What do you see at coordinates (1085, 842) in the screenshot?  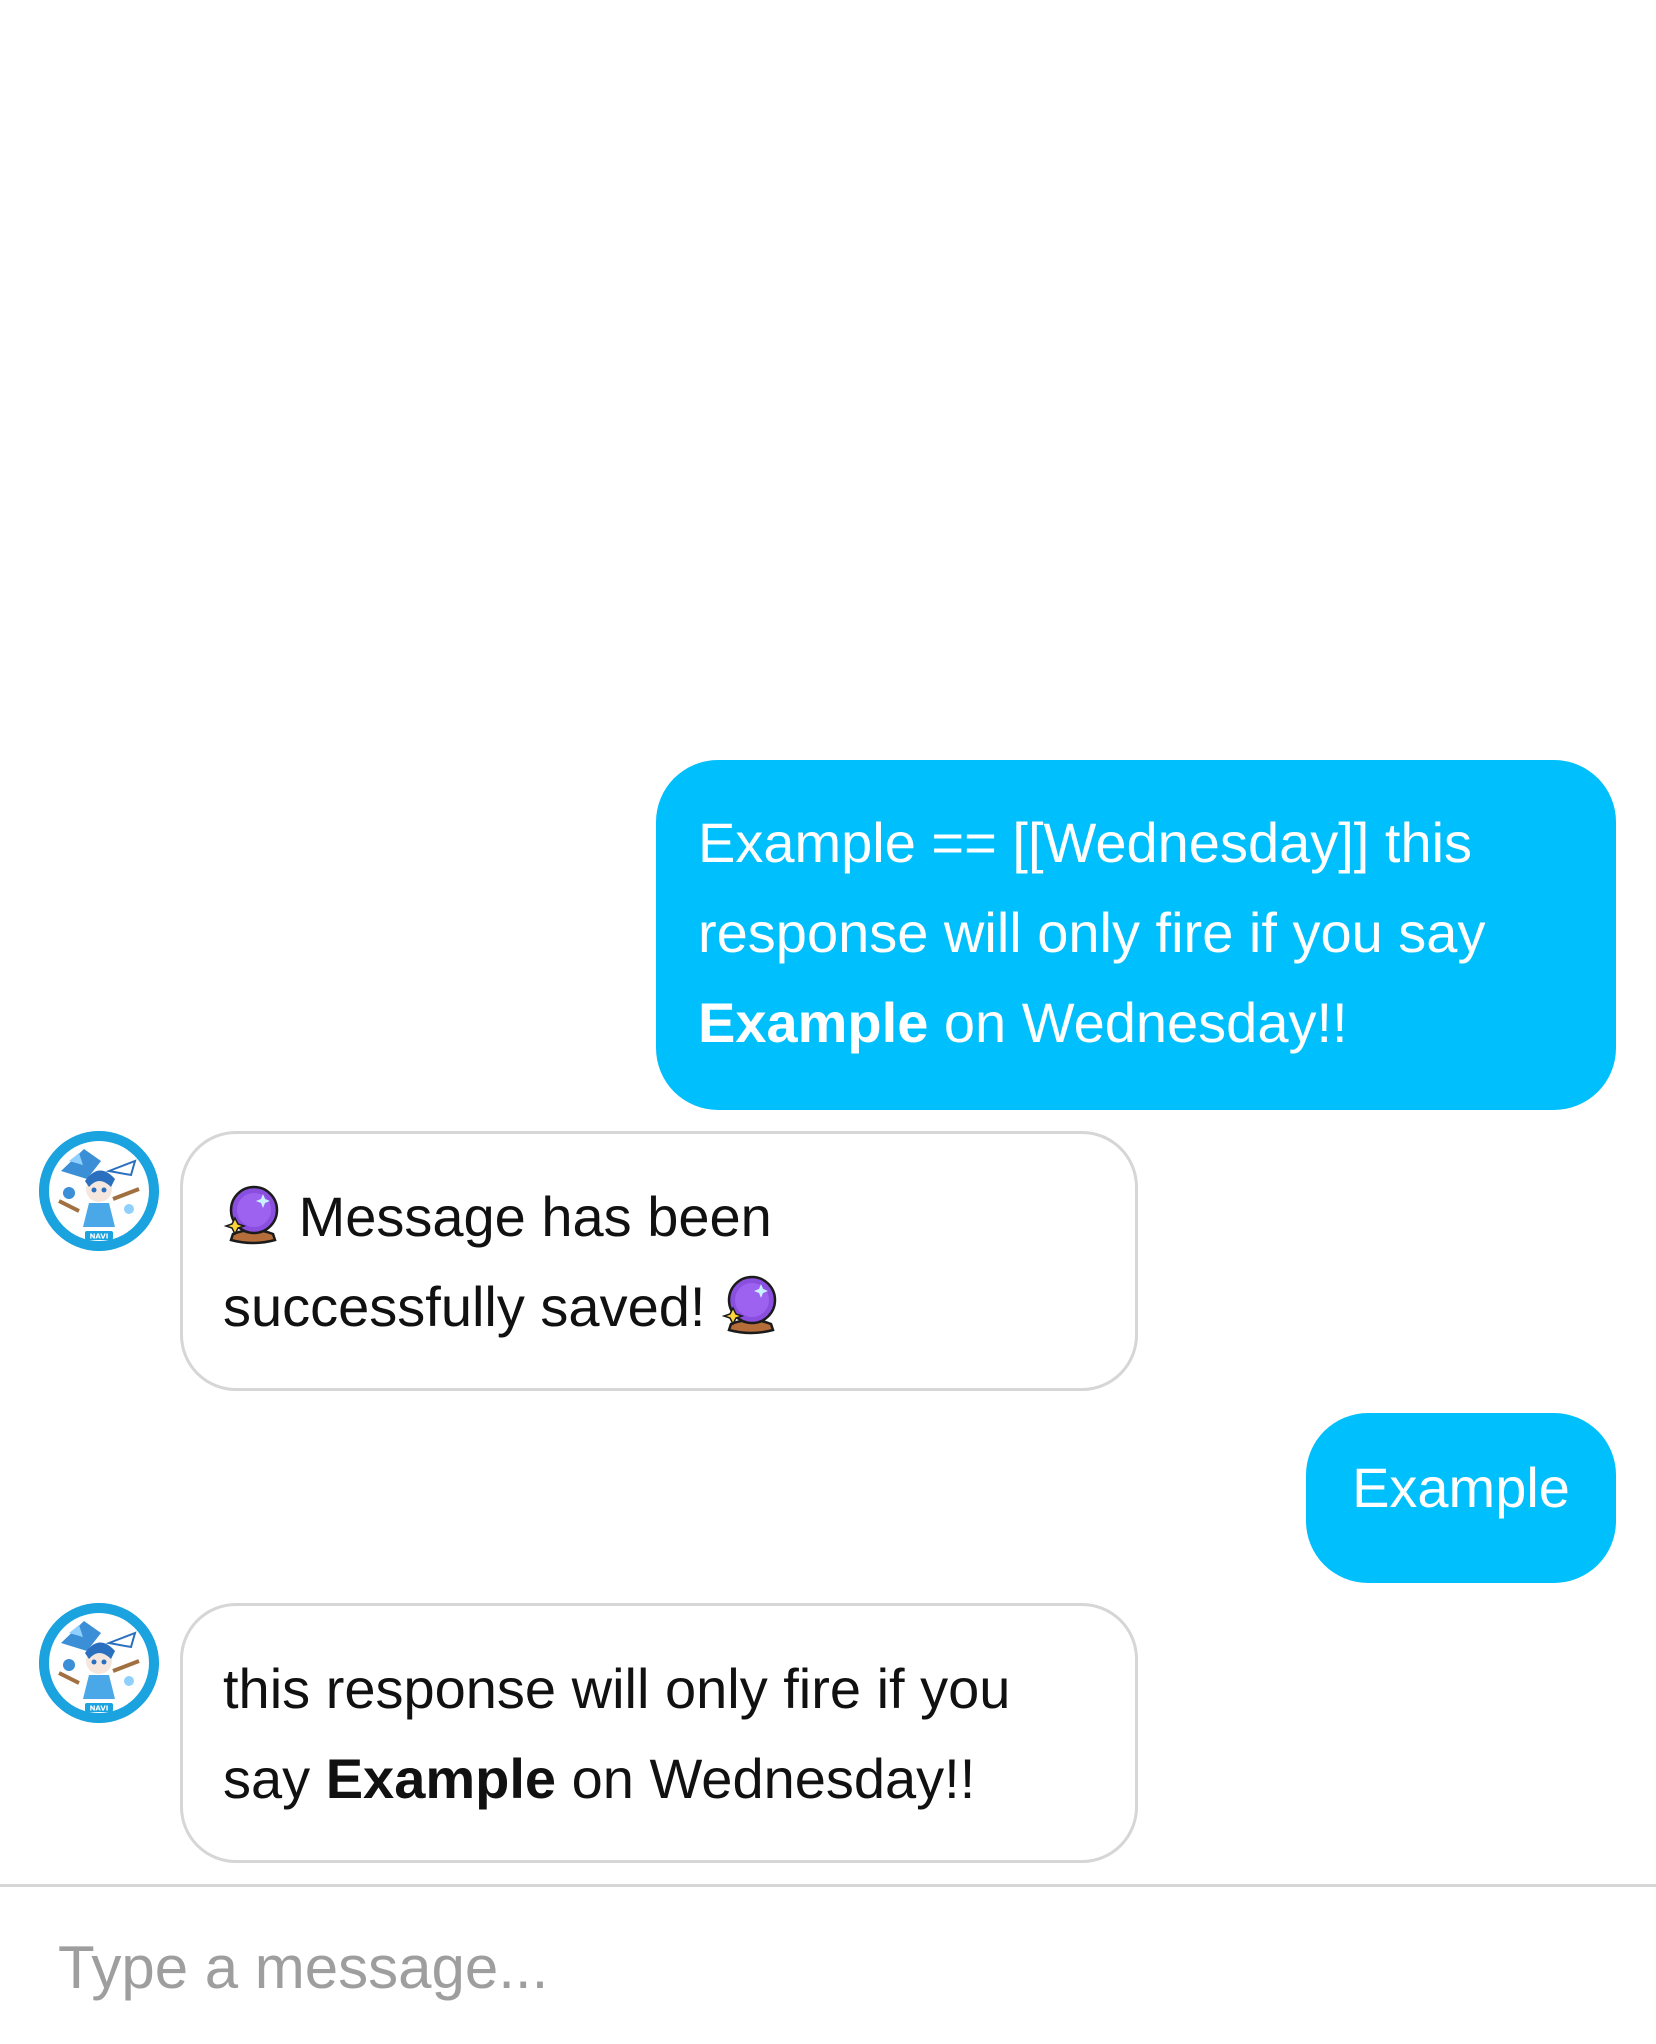 I see `message-line: Example == [[Wednesday]] this` at bounding box center [1085, 842].